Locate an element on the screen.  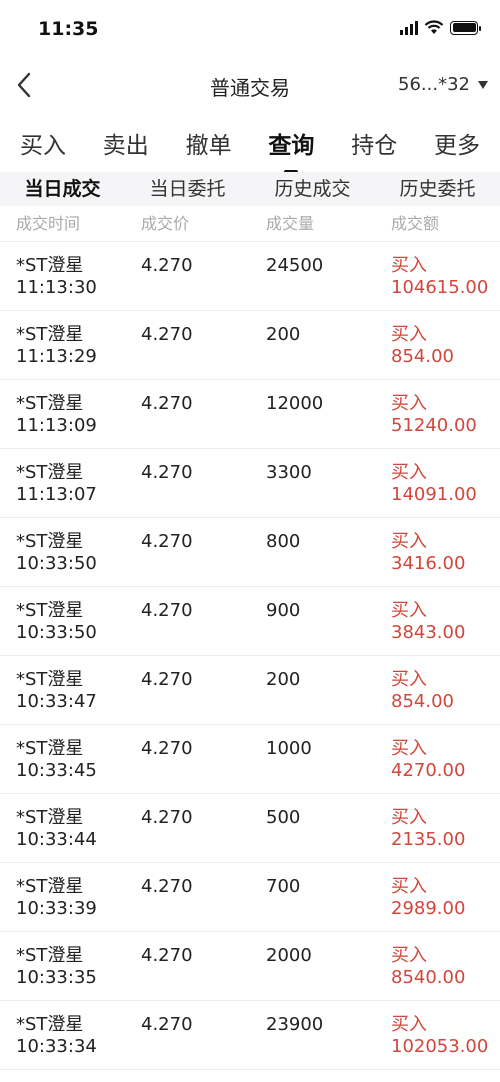
deal-name-time: *ST澄星 10:33:44 is located at coordinates (56, 829).